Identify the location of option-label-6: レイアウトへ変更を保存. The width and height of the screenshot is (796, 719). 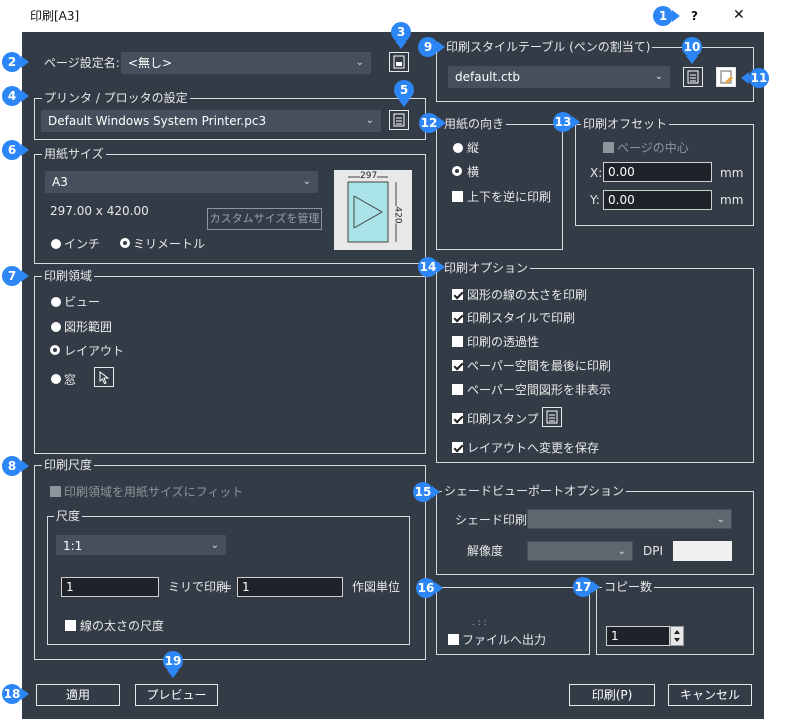
(533, 448).